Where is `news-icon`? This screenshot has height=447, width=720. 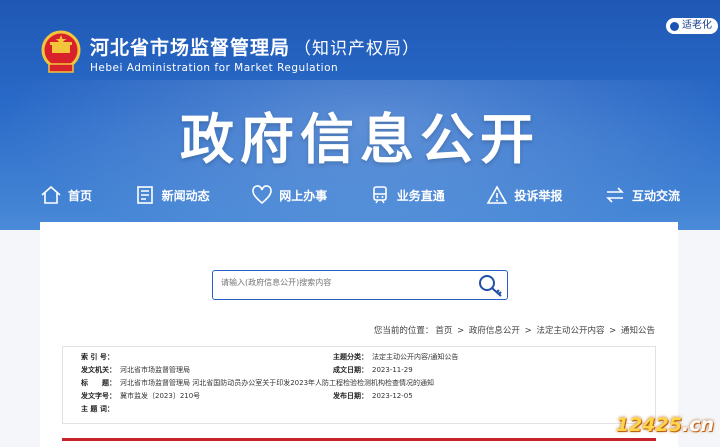
news-icon is located at coordinates (144, 195).